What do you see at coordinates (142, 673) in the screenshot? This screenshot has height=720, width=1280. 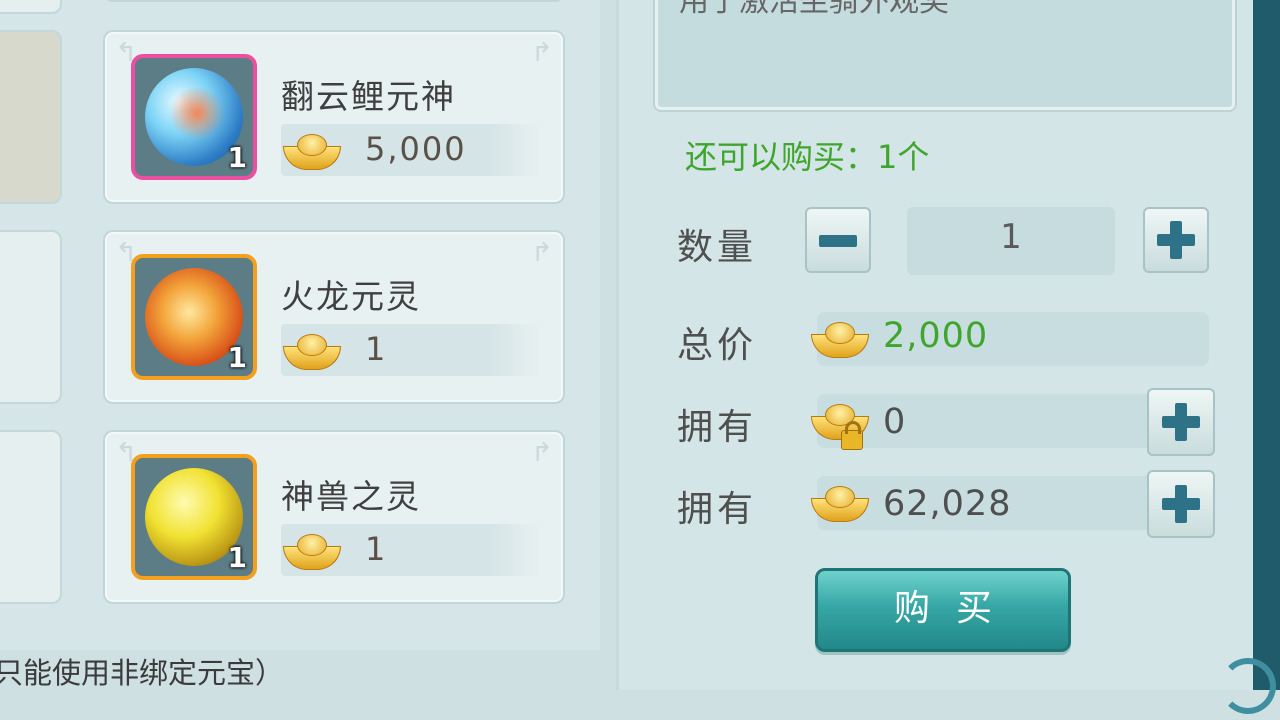 I see `payment-note: 只能使用非绑定元宝）` at bounding box center [142, 673].